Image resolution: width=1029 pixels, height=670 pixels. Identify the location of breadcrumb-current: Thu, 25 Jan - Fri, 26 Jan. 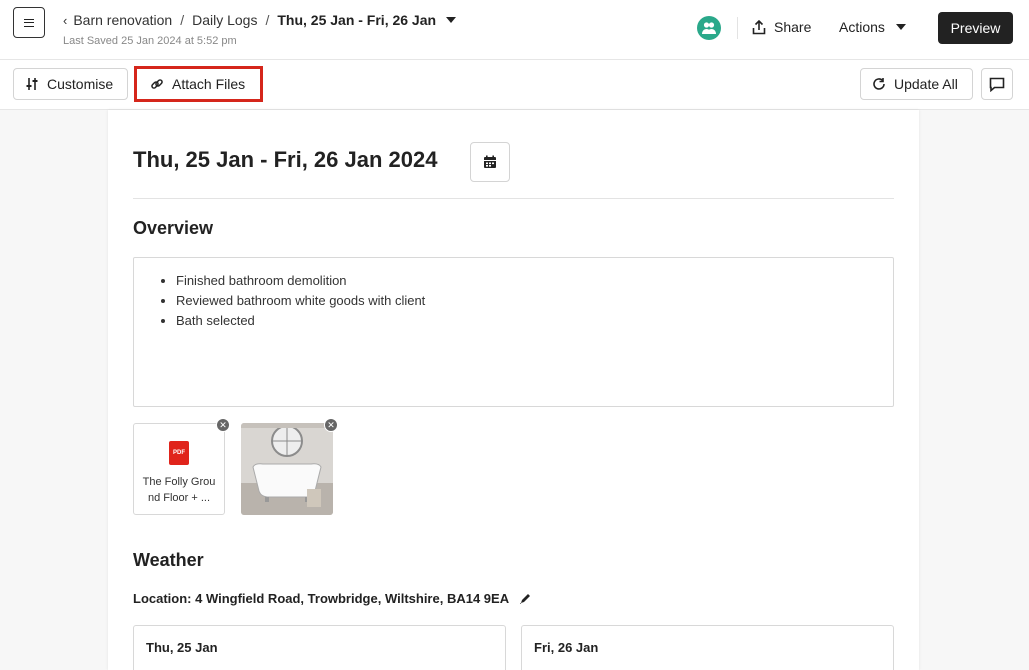
(356, 20).